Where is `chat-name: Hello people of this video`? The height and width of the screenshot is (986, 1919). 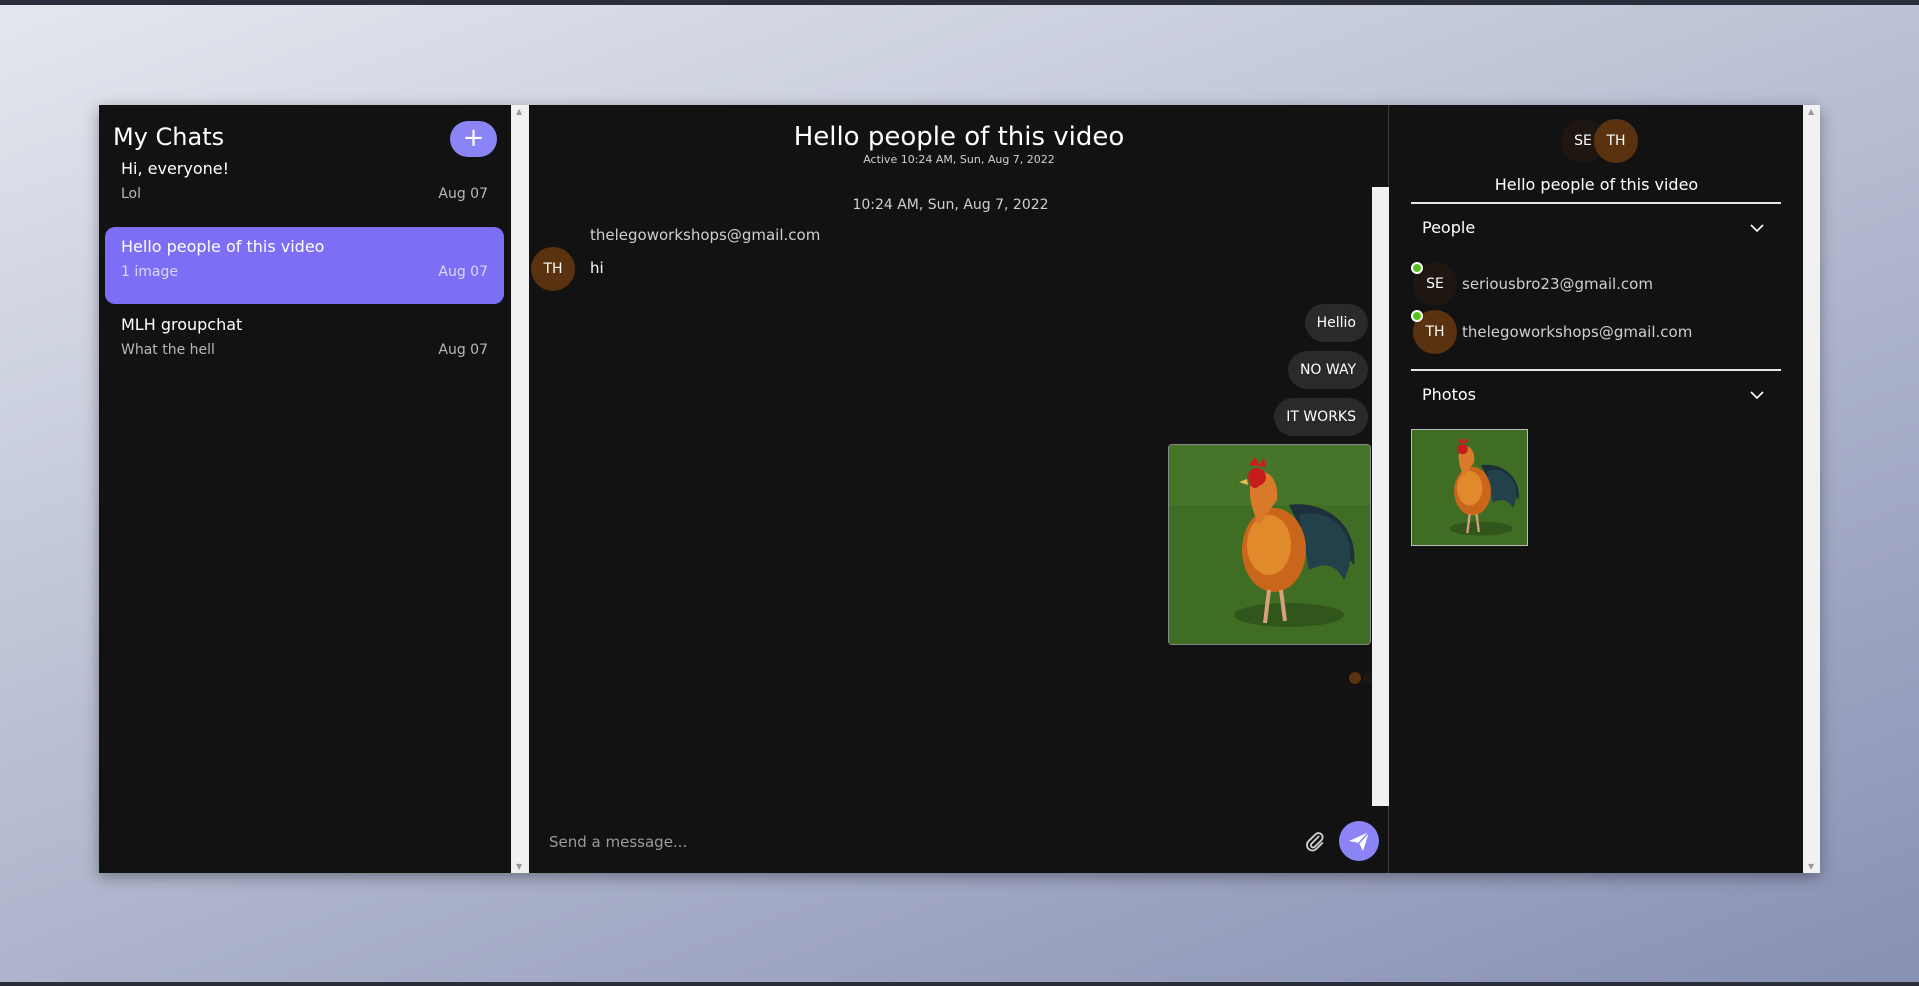
chat-name: Hello people of this video is located at coordinates (223, 246).